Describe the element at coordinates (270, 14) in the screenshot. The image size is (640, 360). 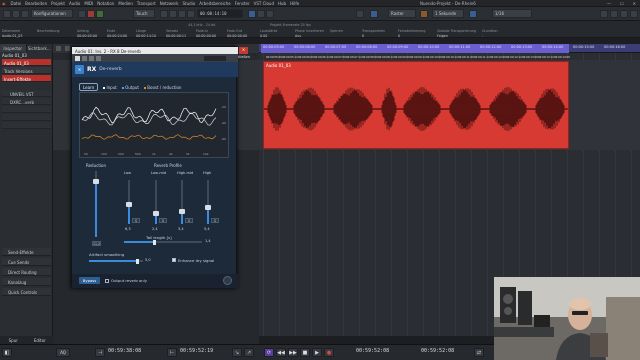
I see `record-button` at that location.